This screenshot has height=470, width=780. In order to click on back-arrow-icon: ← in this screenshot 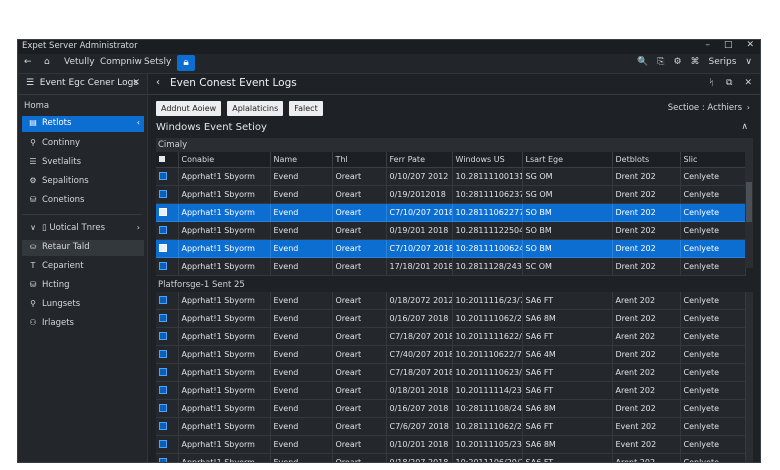, I will do `click(28, 62)`.